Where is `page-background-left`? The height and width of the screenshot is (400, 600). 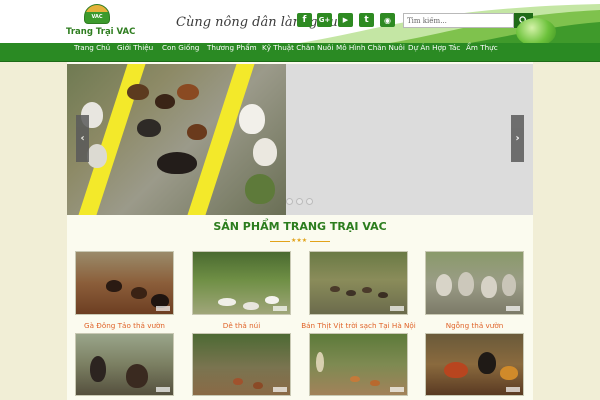
page-background-left is located at coordinates (33, 231).